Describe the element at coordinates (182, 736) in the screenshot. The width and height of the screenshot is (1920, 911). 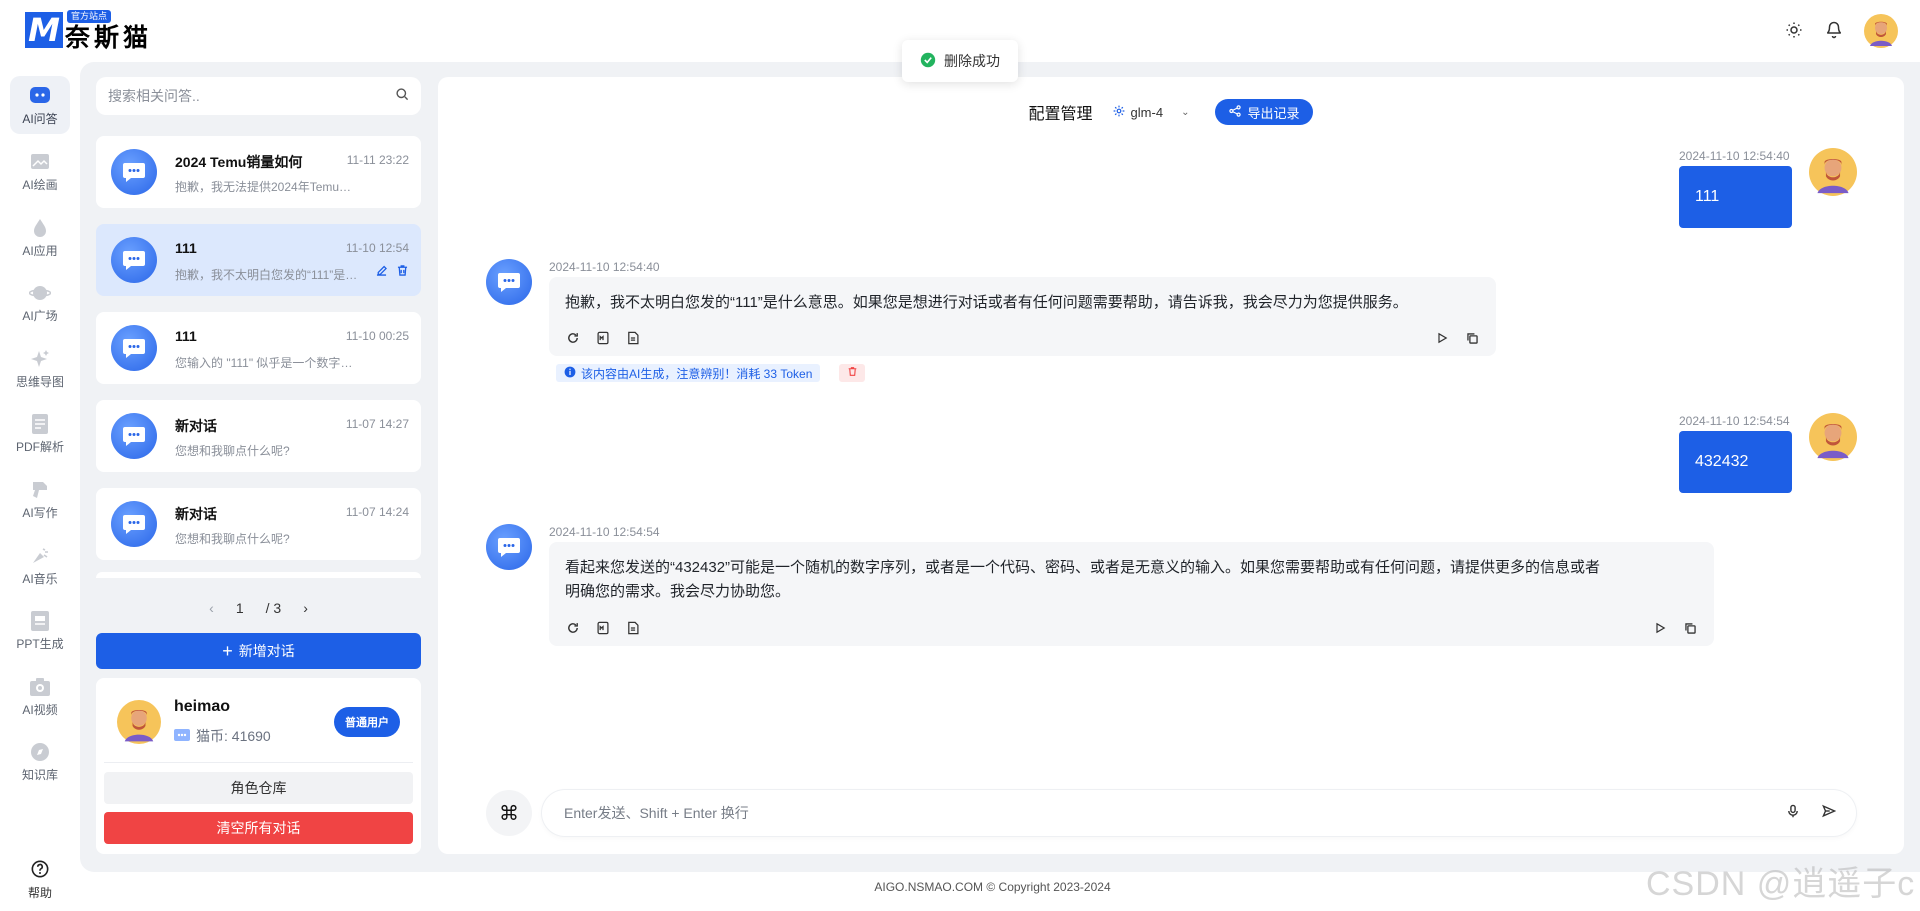
I see `coin-icon` at that location.